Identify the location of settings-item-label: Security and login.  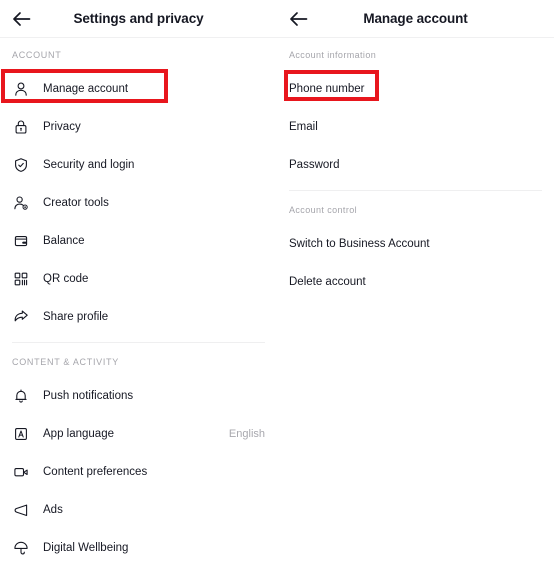
(89, 165).